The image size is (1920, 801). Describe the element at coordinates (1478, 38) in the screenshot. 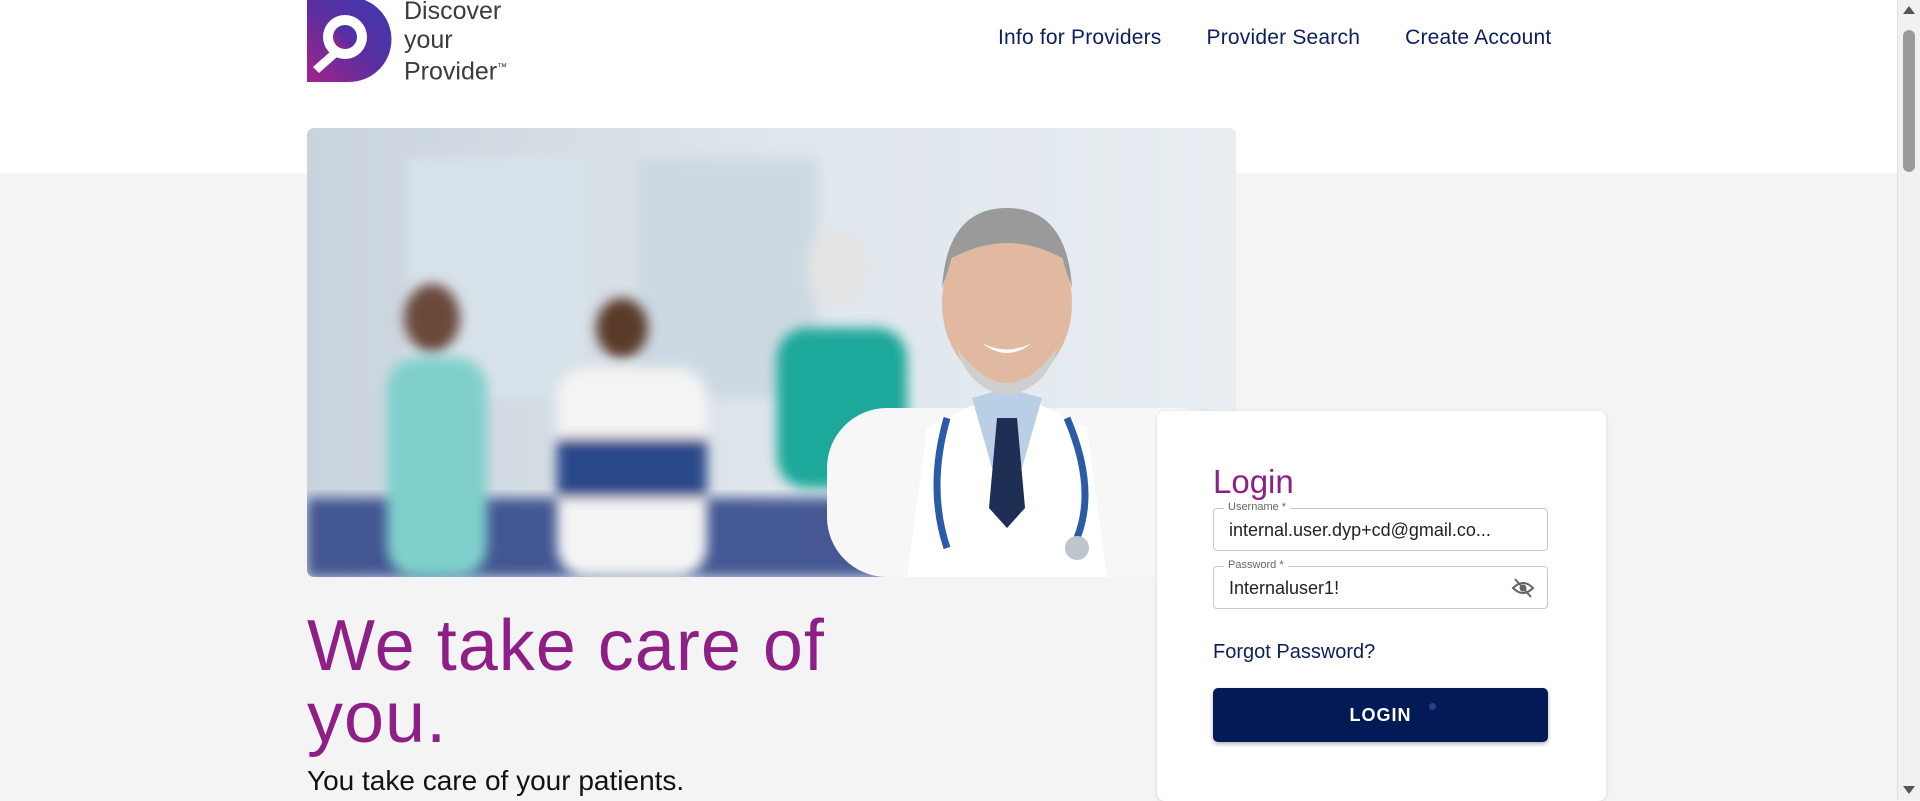

I see `nav-create-account: Create Account` at that location.